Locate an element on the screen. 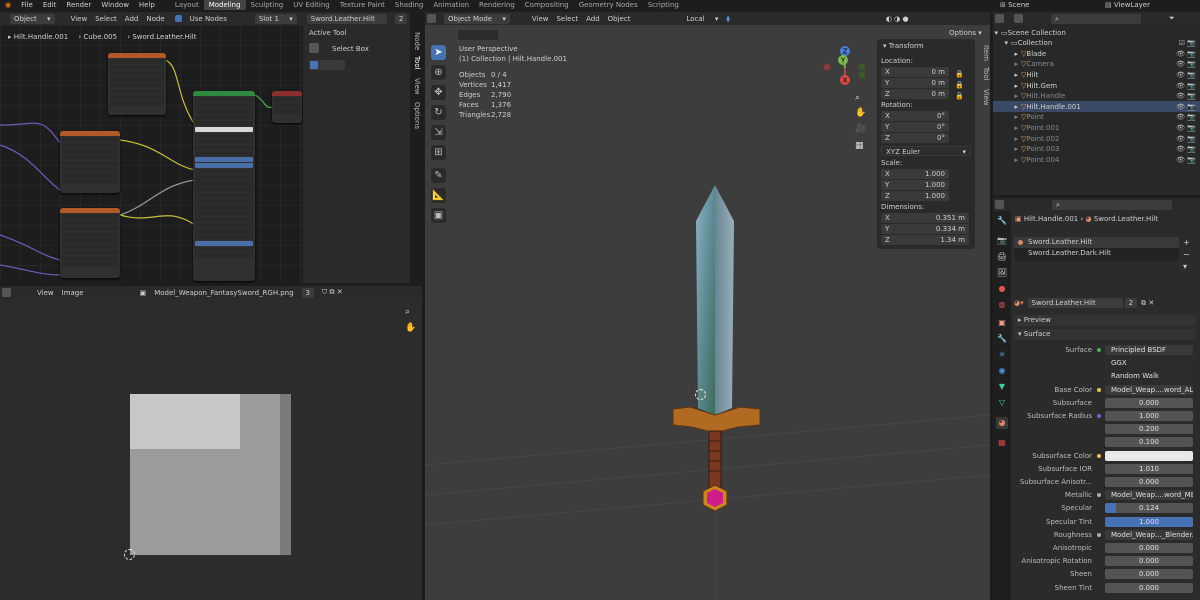 The width and height of the screenshot is (1200, 600). node-menu-view: View is located at coordinates (79, 19).